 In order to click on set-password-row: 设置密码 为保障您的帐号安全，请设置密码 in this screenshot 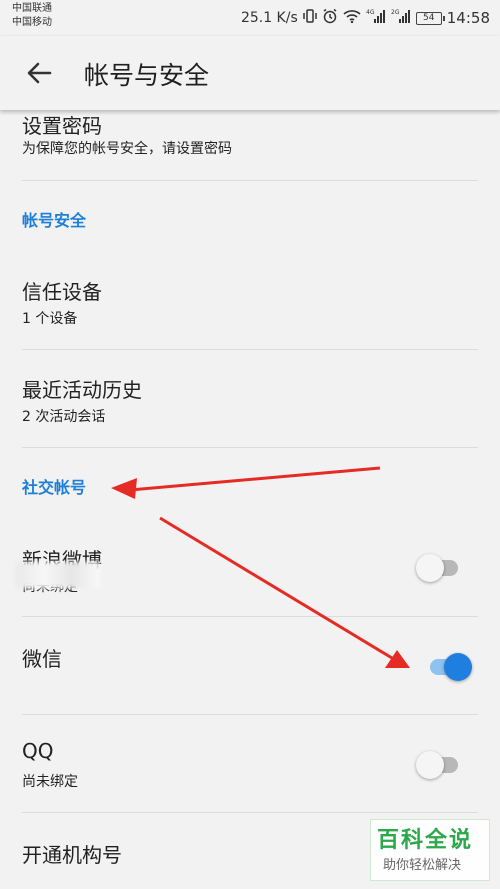, I will do `click(250, 145)`.